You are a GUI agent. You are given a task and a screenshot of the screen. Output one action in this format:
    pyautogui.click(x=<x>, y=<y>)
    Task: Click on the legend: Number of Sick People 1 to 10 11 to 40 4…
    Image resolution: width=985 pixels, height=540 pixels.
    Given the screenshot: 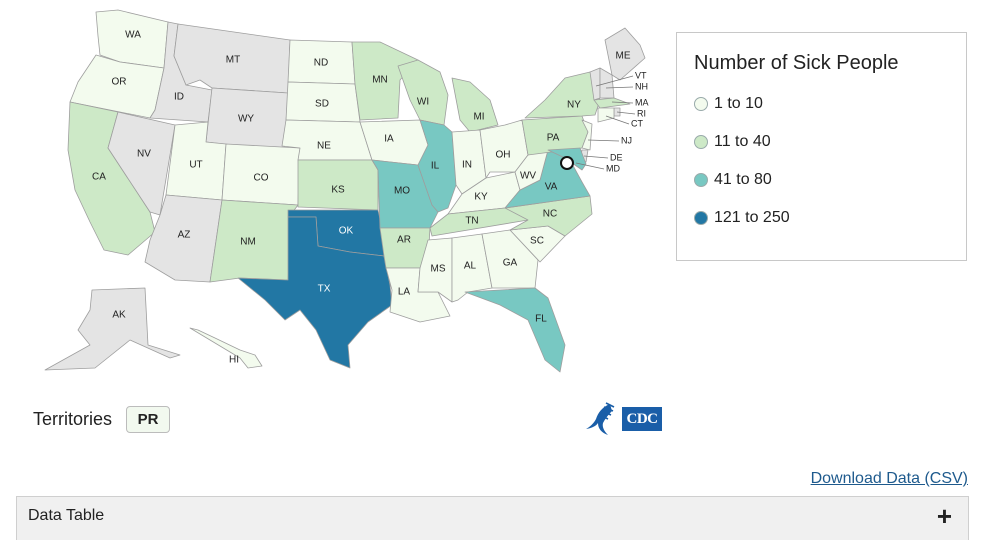 What is the action you would take?
    pyautogui.click(x=821, y=146)
    